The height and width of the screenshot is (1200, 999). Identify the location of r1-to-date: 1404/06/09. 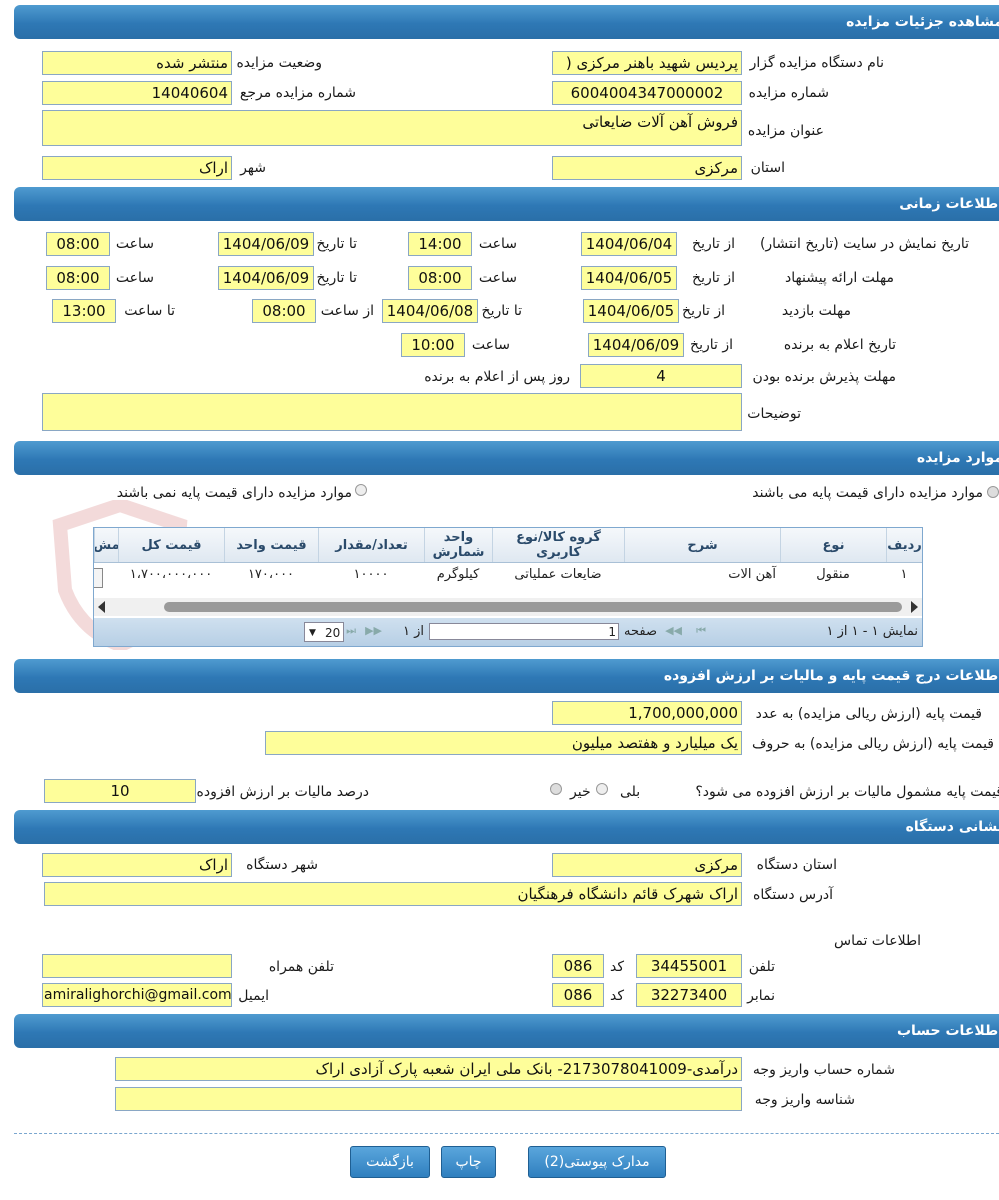
(266, 244).